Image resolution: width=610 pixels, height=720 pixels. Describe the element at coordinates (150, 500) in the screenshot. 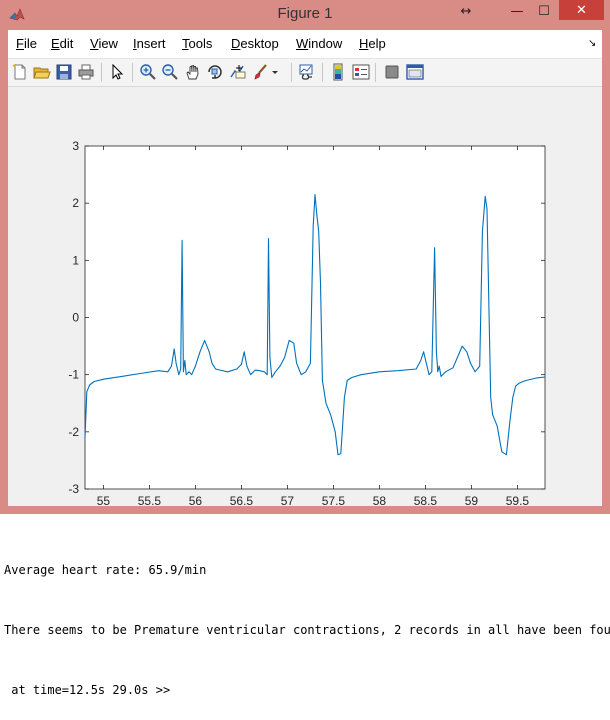

I see `x-tick-label: 55.5` at that location.